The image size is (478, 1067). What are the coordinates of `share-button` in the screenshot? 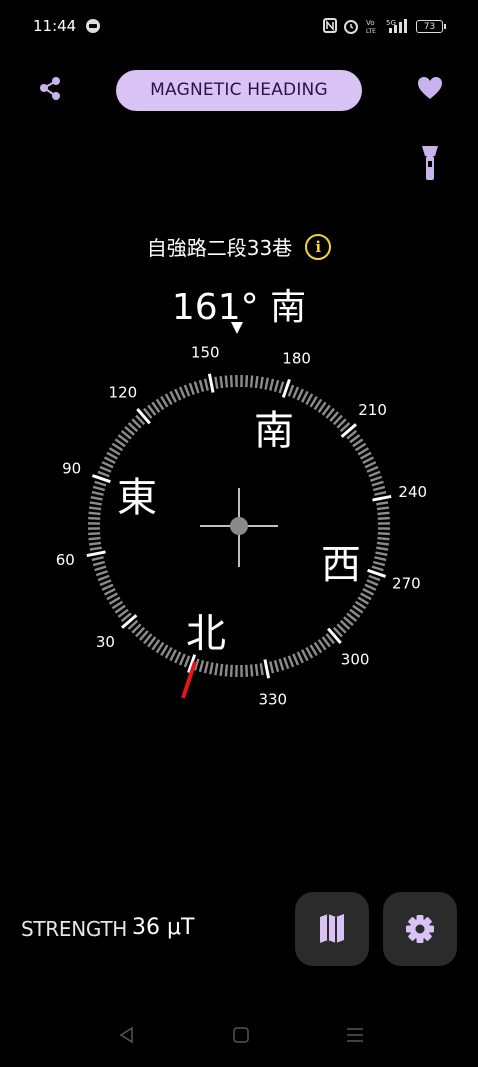 It's located at (51, 89).